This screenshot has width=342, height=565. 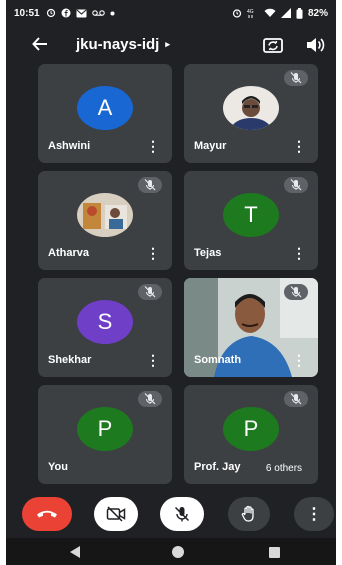 What do you see at coordinates (217, 467) in the screenshot?
I see `participant-name: Prof. Jay` at bounding box center [217, 467].